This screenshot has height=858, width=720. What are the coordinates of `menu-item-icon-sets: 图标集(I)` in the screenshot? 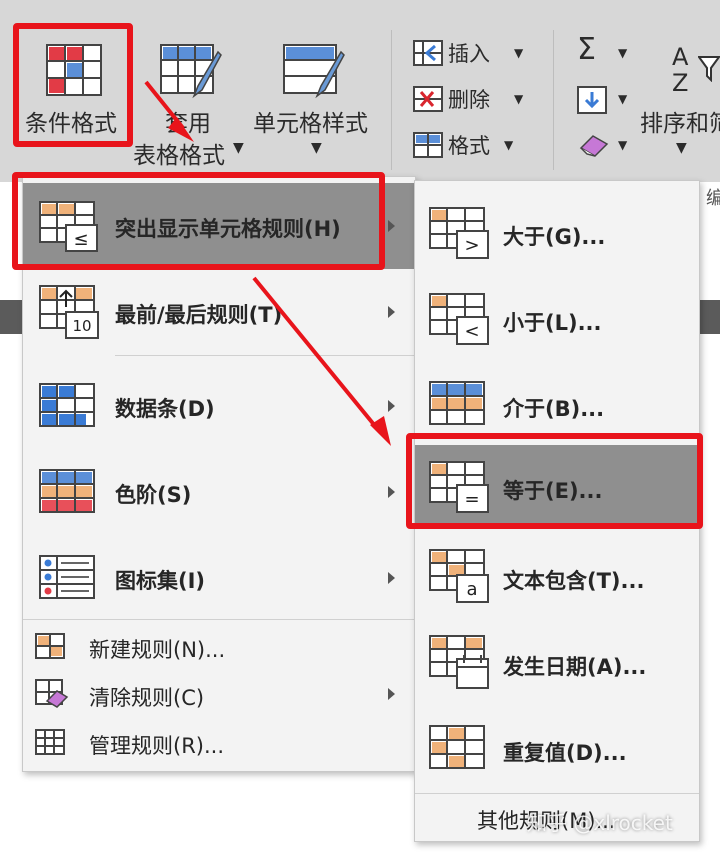 It's located at (219, 578).